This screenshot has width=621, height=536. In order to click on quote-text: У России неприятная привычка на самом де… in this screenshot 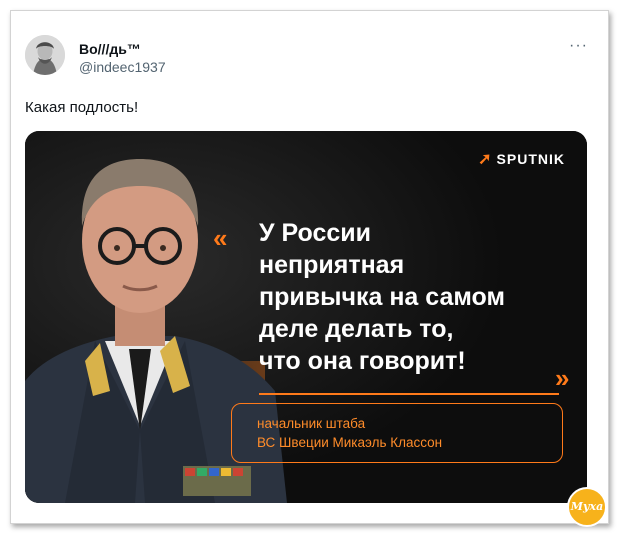, I will do `click(382, 297)`.